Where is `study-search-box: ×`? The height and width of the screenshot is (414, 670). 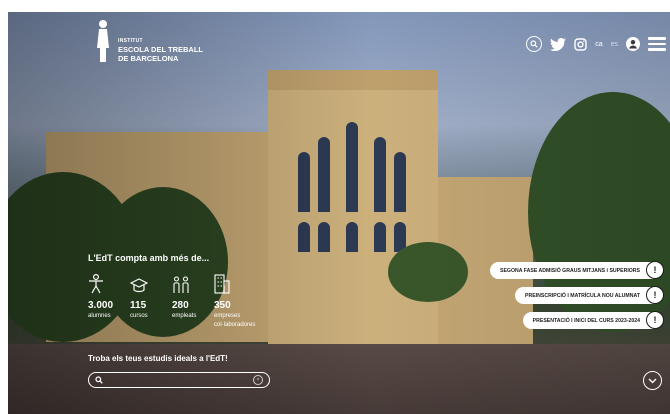 study-search-box: × is located at coordinates (179, 380).